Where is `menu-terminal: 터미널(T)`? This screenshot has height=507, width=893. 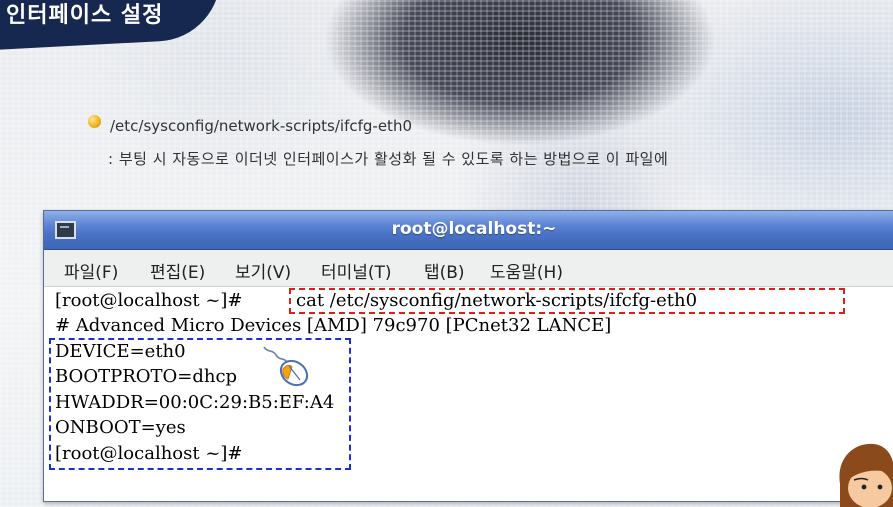
menu-terminal: 터미널(T) is located at coordinates (356, 270).